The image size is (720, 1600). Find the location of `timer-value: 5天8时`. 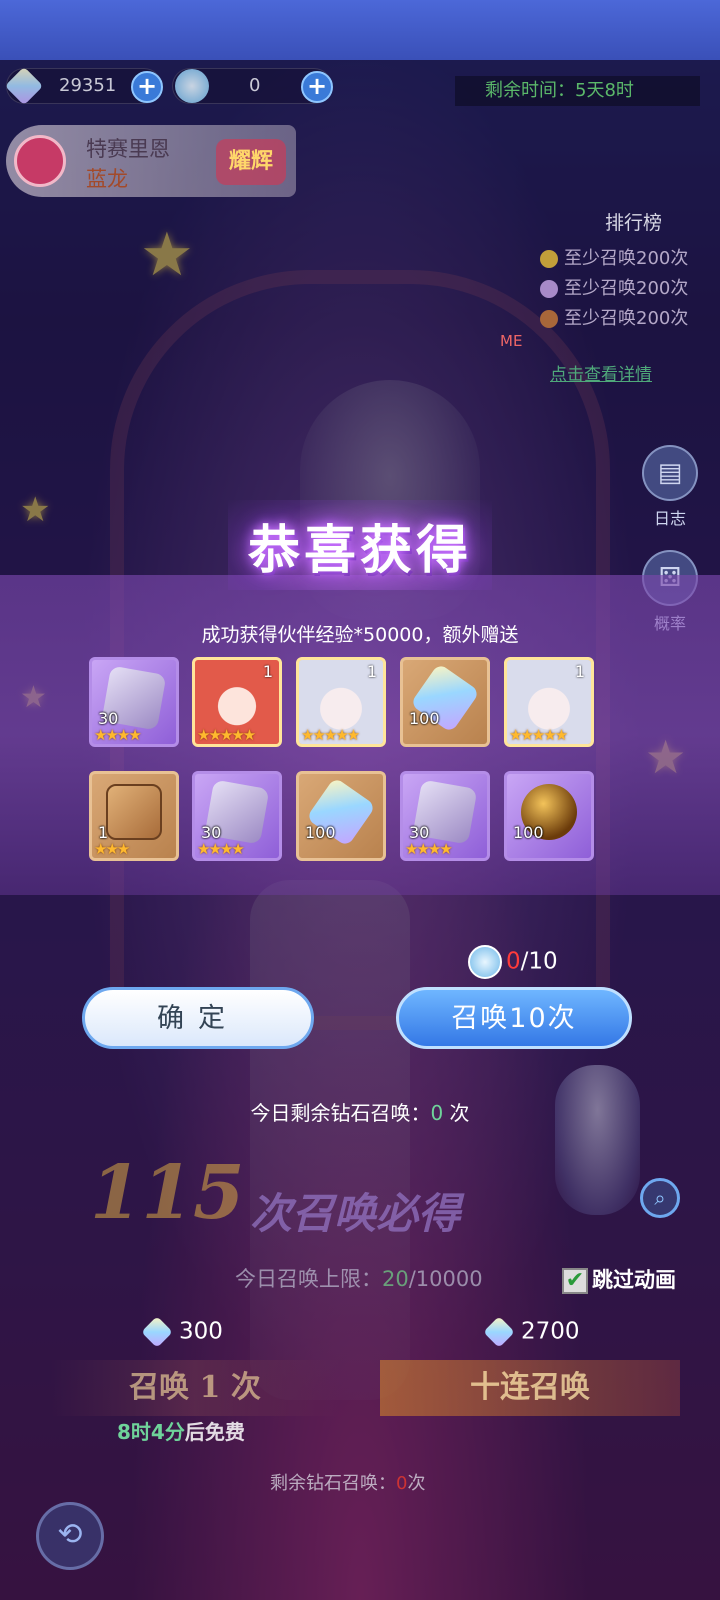

timer-value: 5天8时 is located at coordinates (604, 90).